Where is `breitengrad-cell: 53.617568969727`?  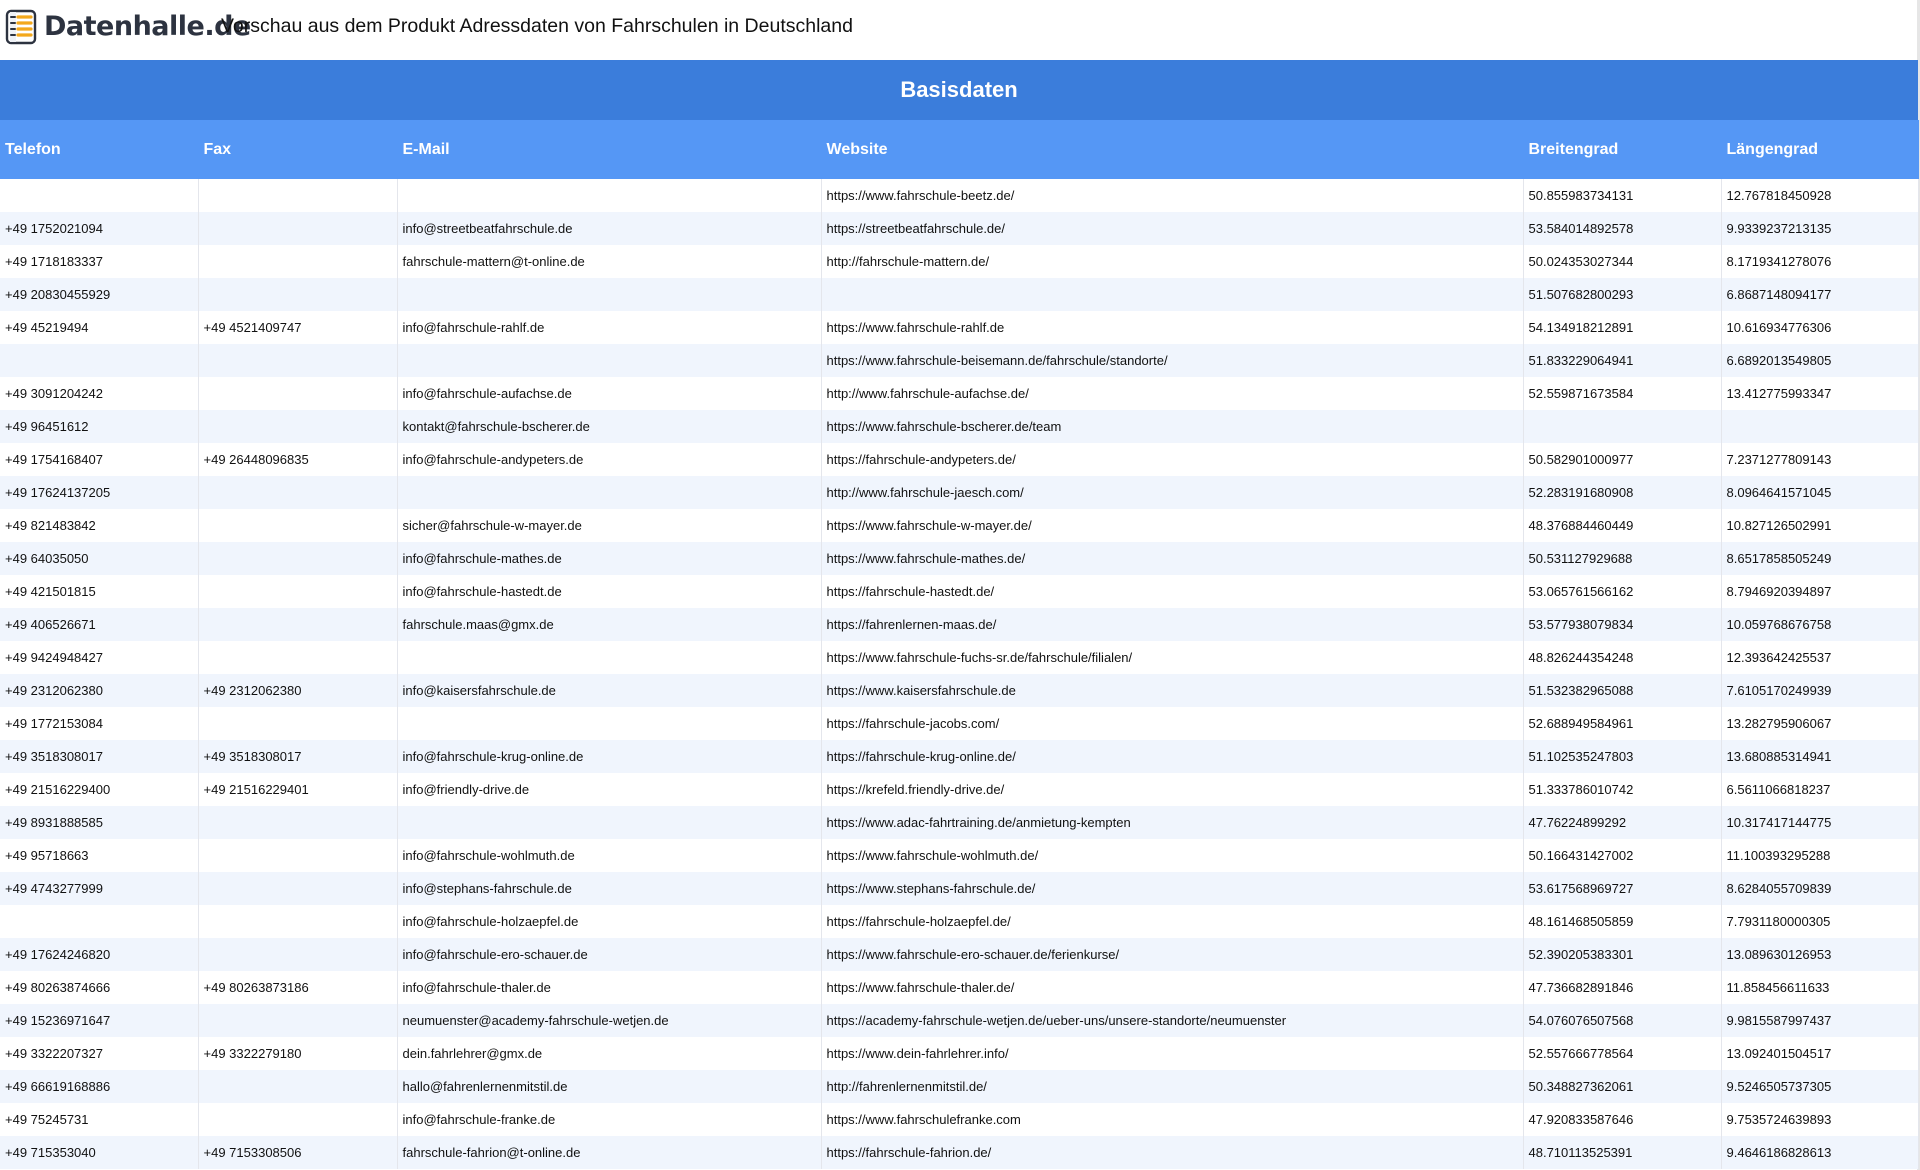 breitengrad-cell: 53.617568969727 is located at coordinates (1622, 888).